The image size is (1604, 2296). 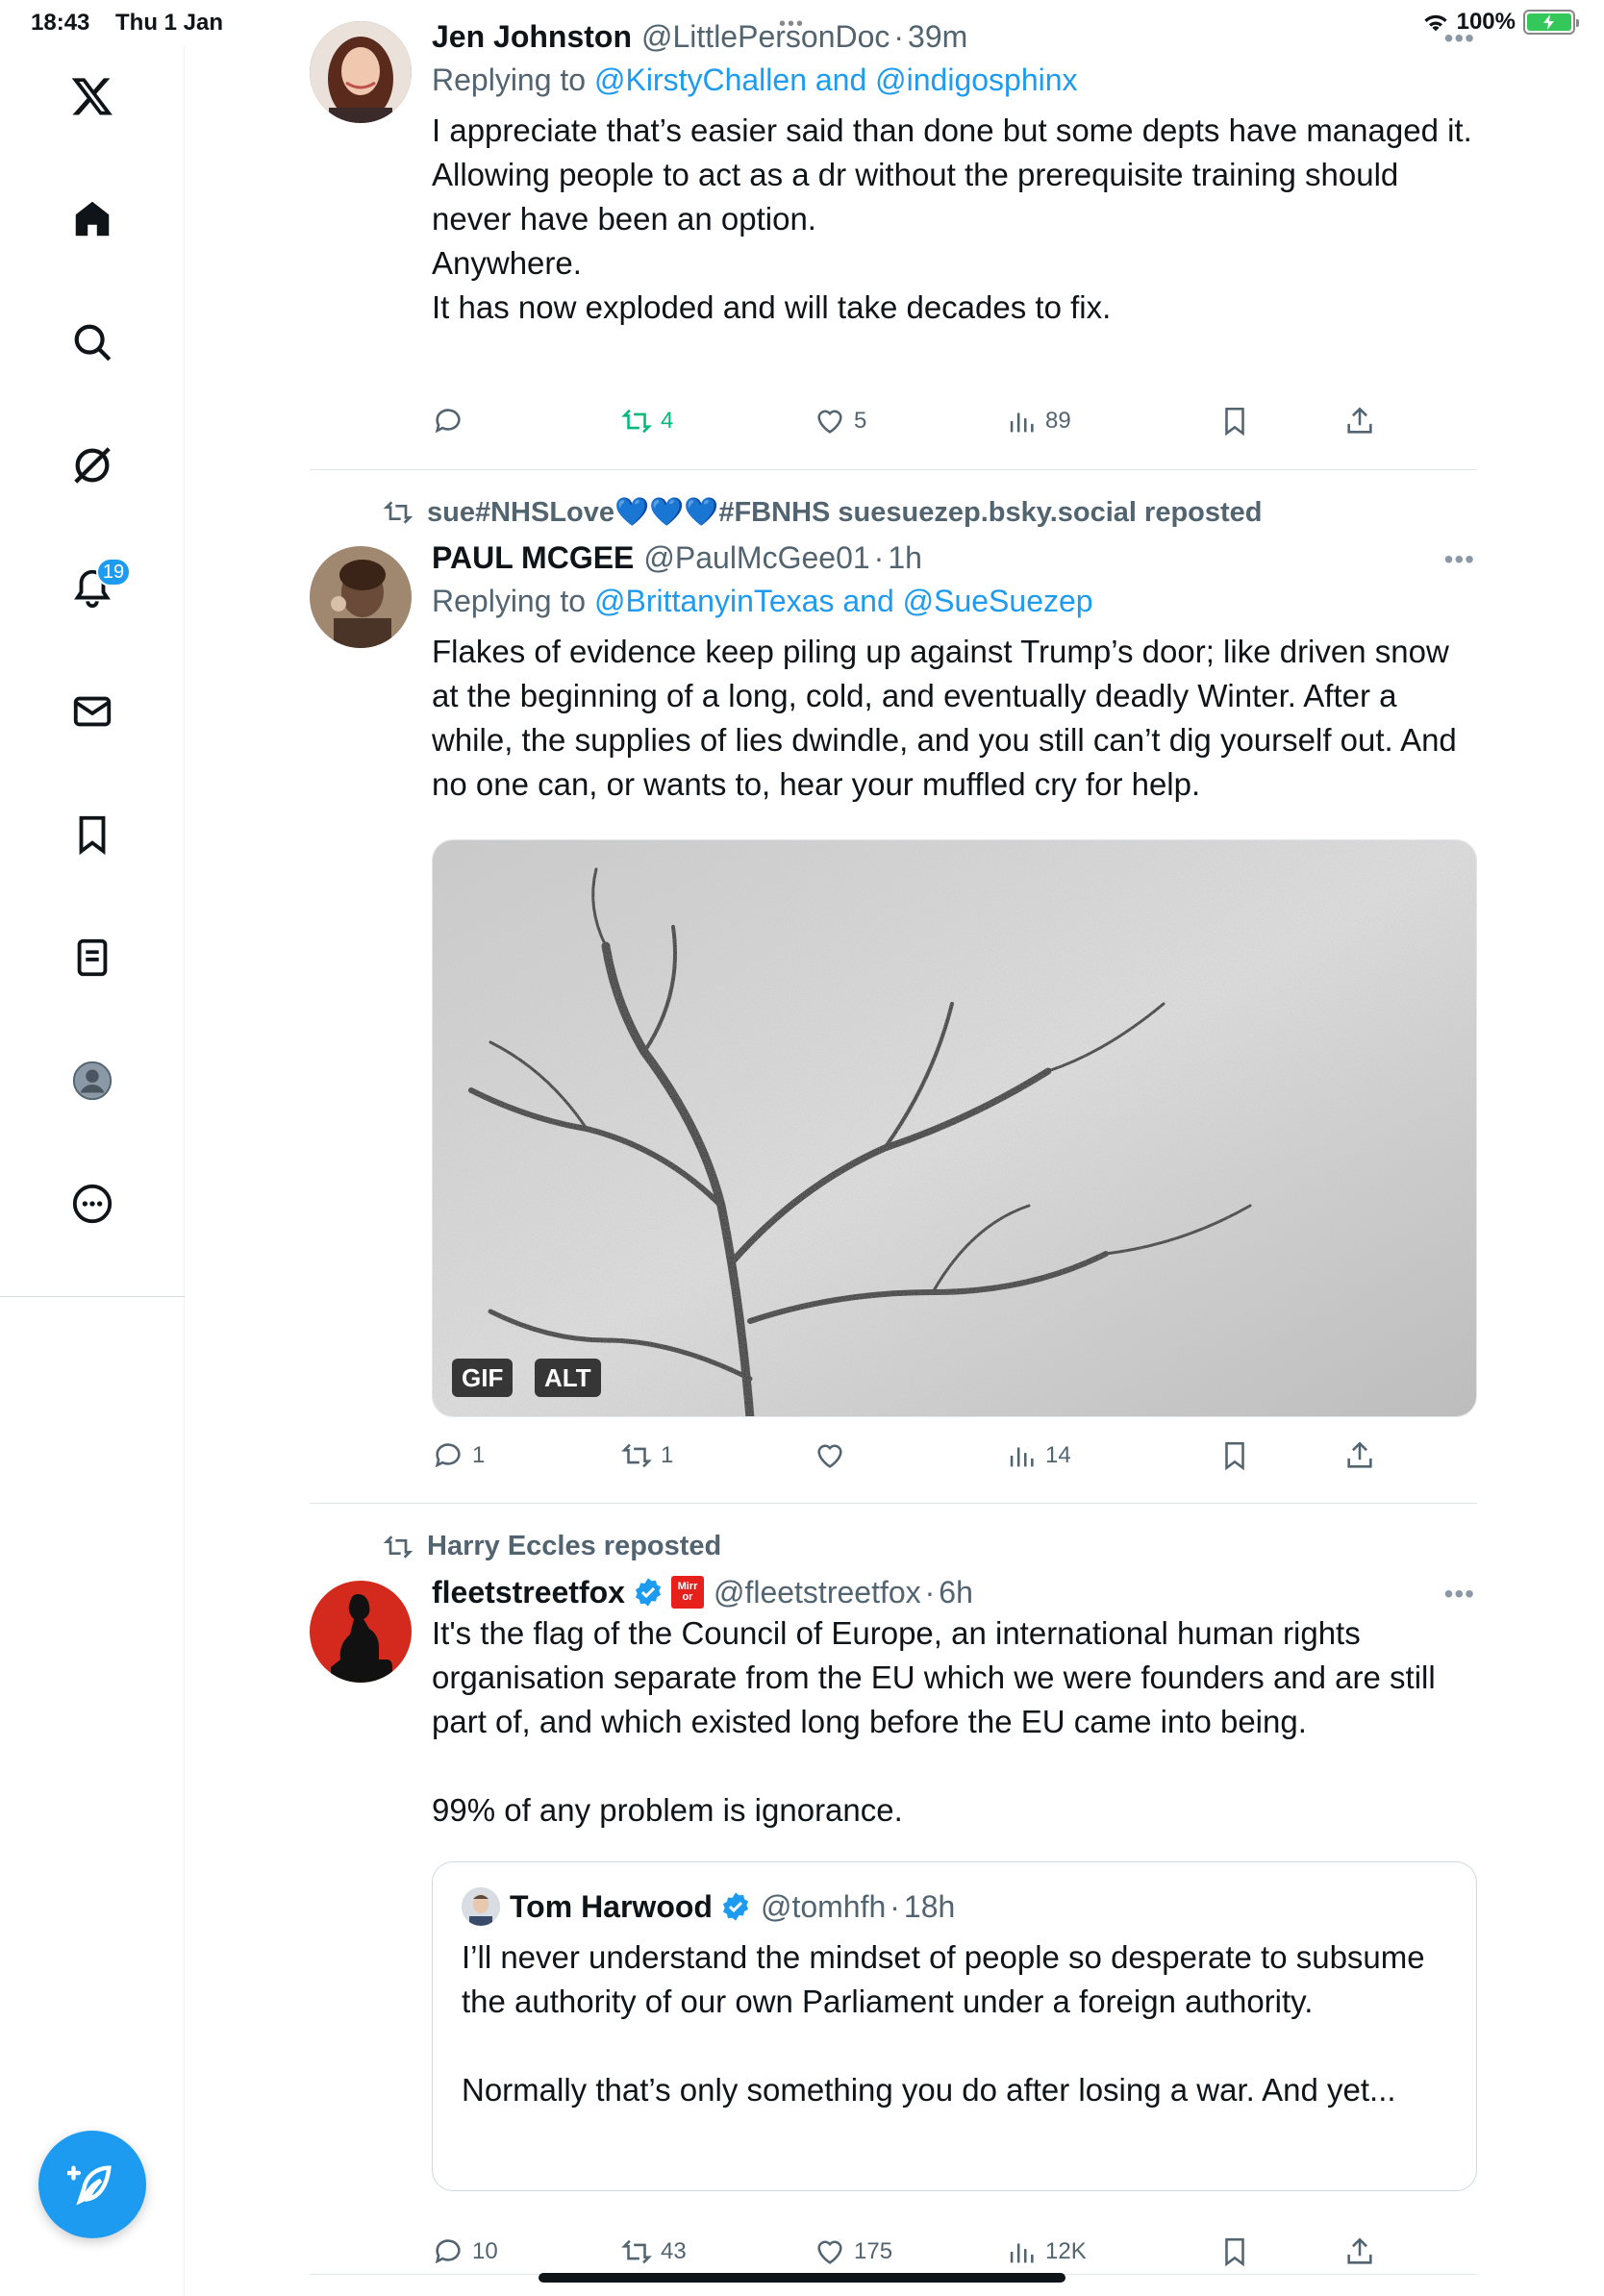 I want to click on notifications-bell-icon: 19, so click(x=97, y=587).